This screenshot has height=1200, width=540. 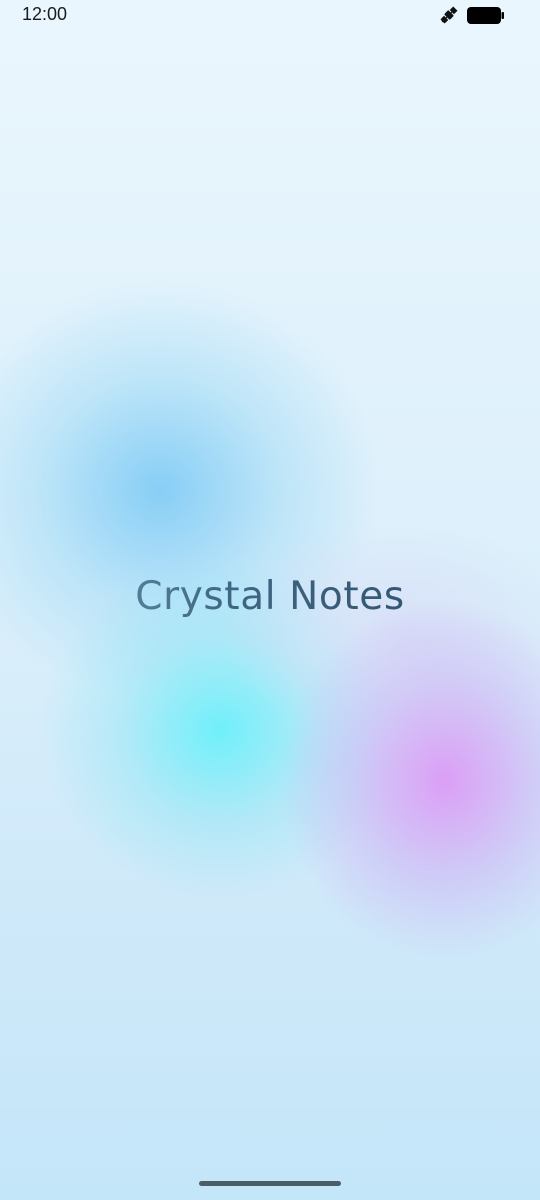 What do you see at coordinates (270, 596) in the screenshot?
I see `app-title: Crystal Notes` at bounding box center [270, 596].